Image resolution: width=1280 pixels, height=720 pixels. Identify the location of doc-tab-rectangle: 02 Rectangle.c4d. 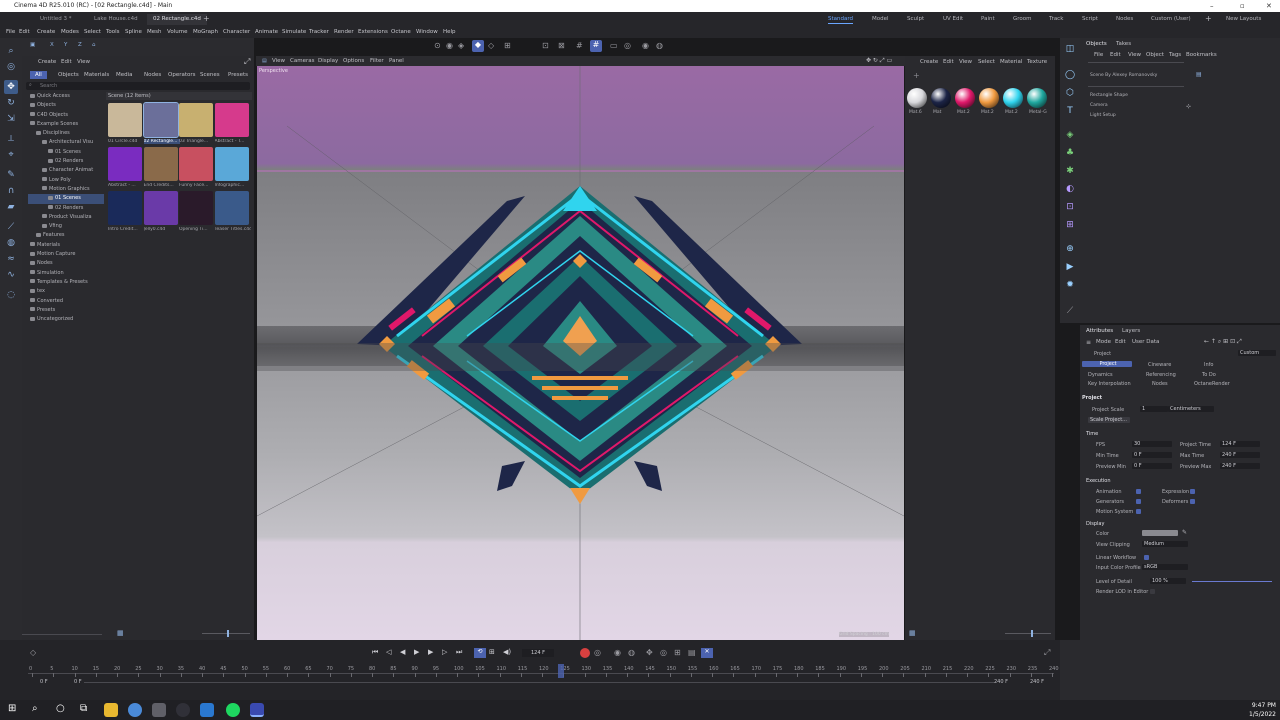
(177, 19).